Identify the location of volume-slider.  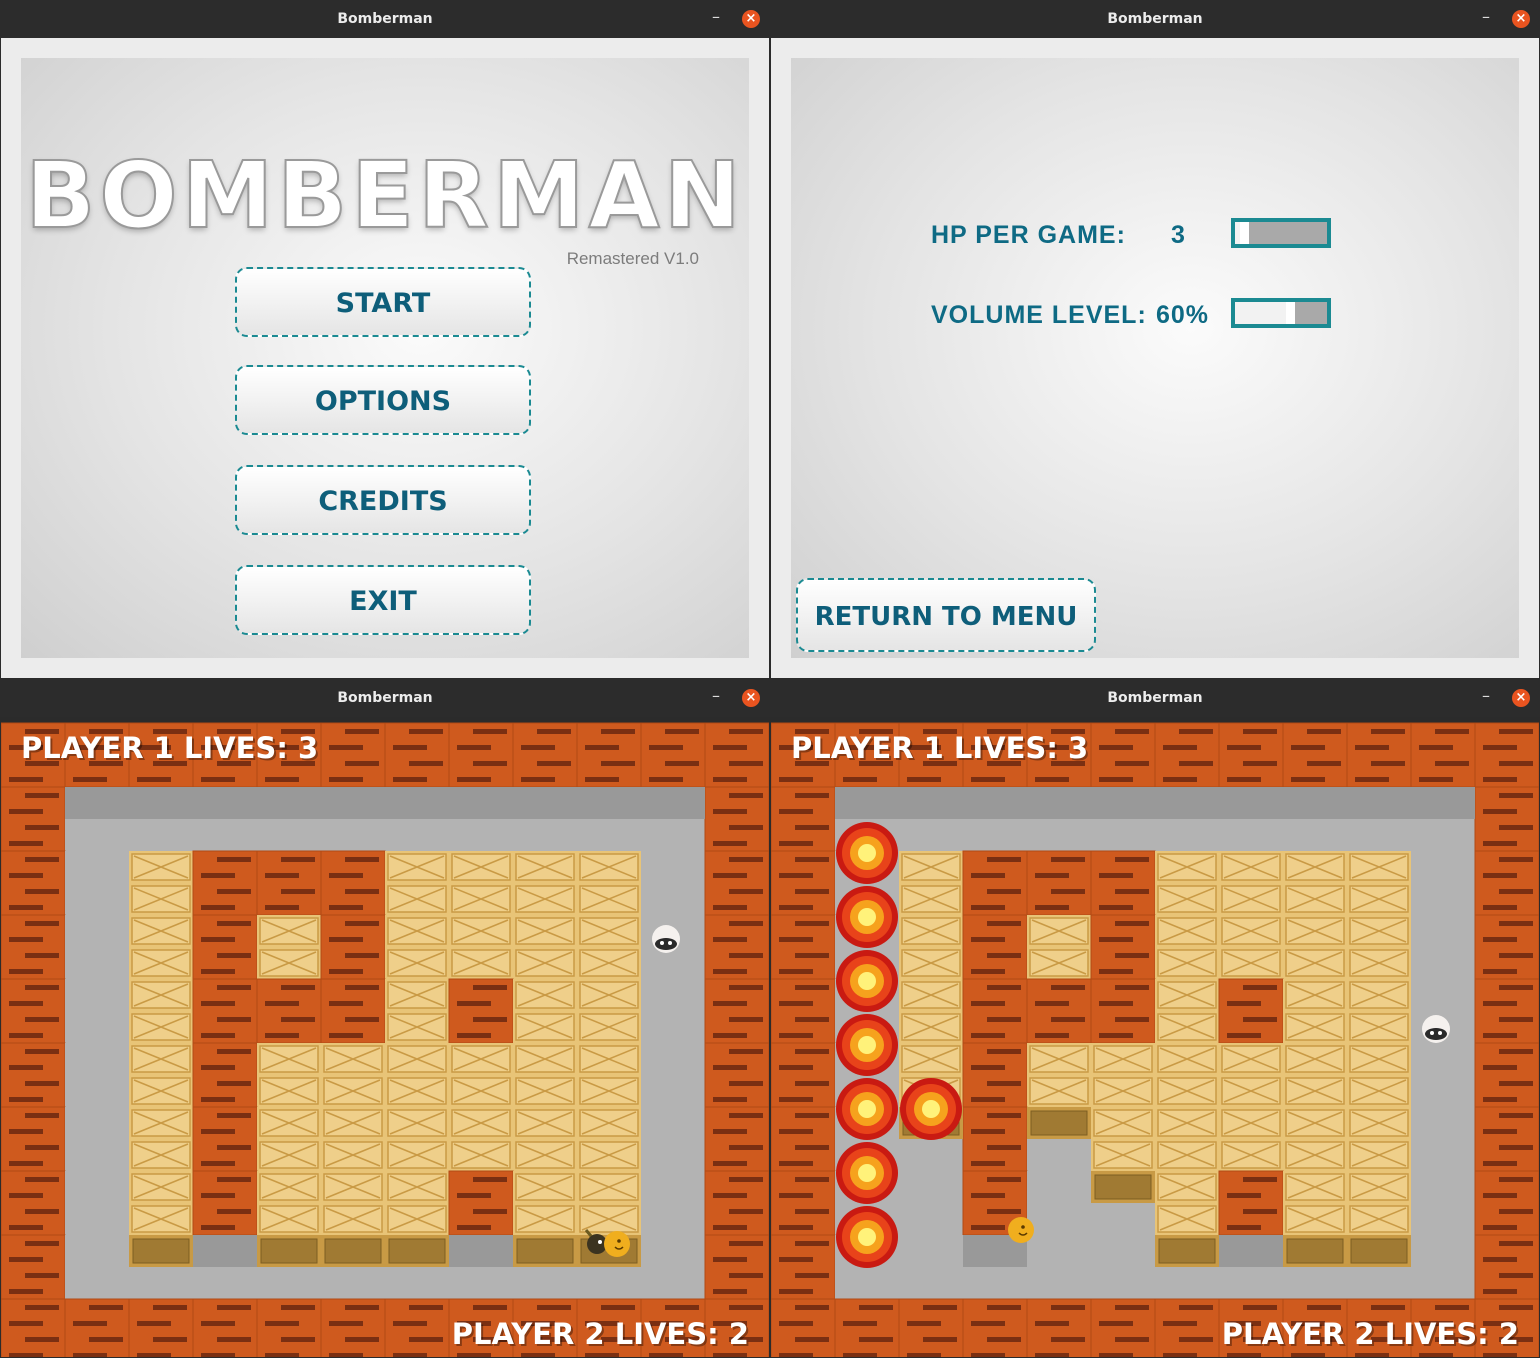
(1281, 313).